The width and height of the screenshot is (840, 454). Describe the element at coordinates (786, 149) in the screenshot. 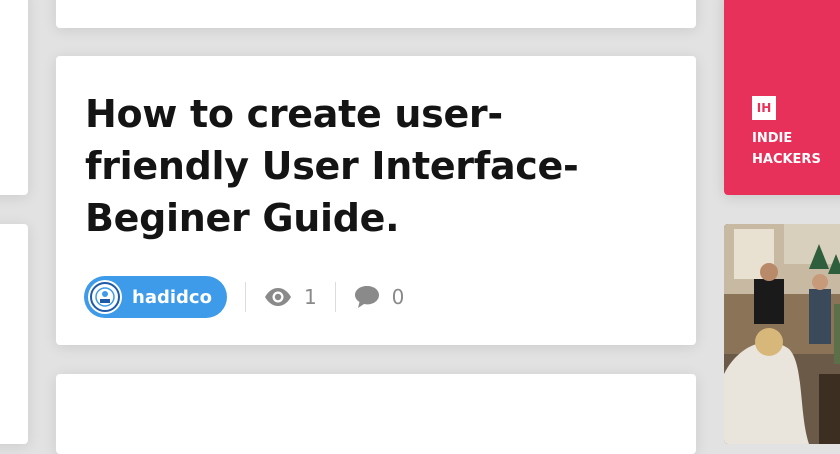

I see `indie-hackers-label: INDIE HACKERS` at that location.